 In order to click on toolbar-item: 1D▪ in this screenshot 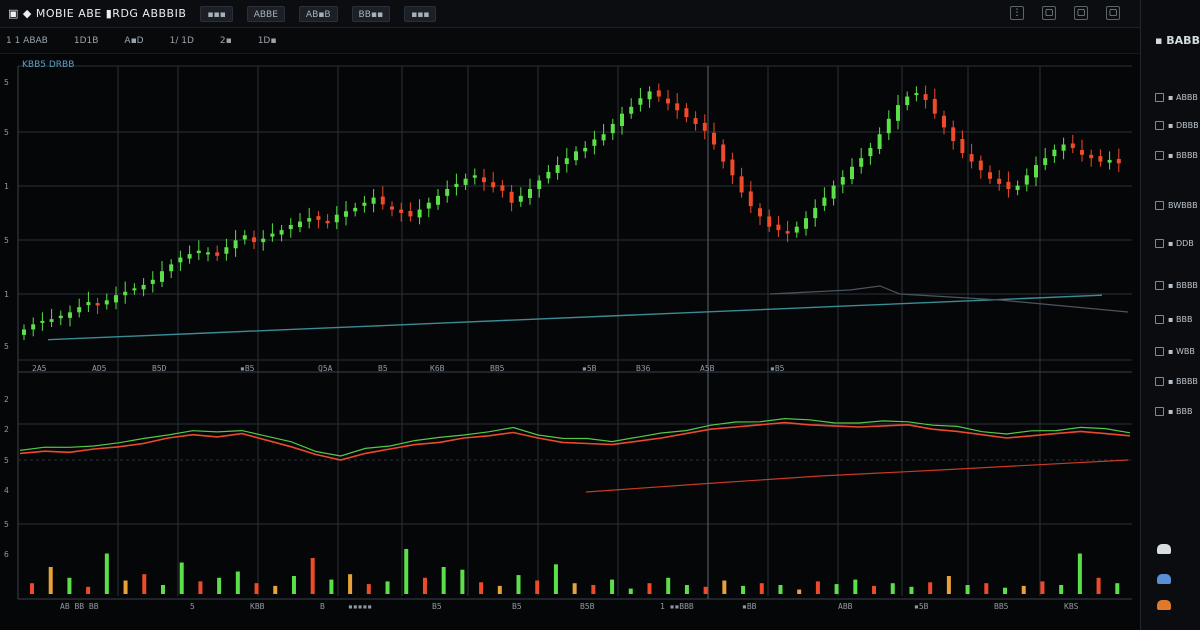, I will do `click(267, 41)`.